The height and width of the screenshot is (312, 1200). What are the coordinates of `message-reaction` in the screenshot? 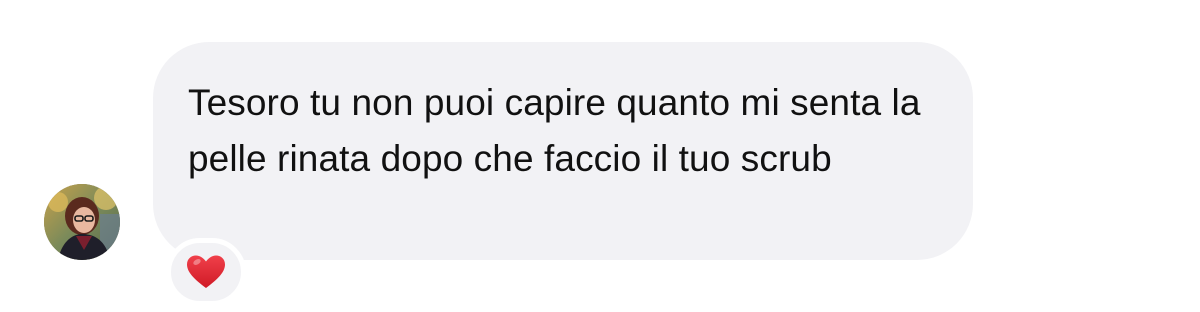 It's located at (206, 272).